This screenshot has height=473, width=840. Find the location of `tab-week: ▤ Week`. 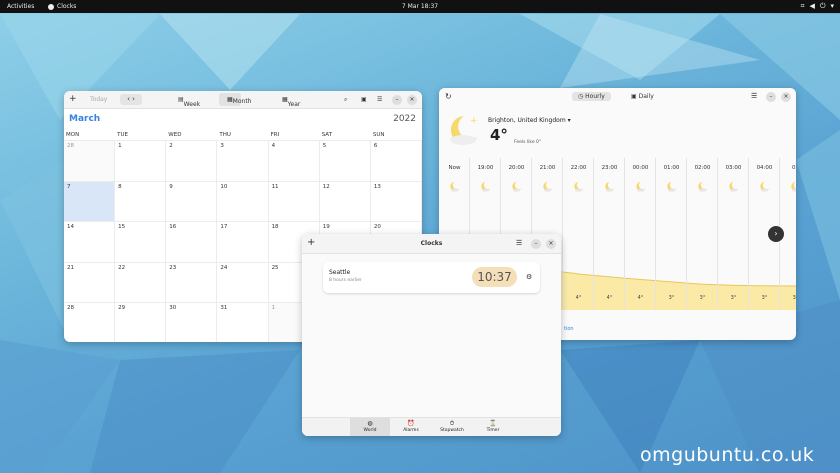

tab-week: ▤ Week is located at coordinates (189, 102).